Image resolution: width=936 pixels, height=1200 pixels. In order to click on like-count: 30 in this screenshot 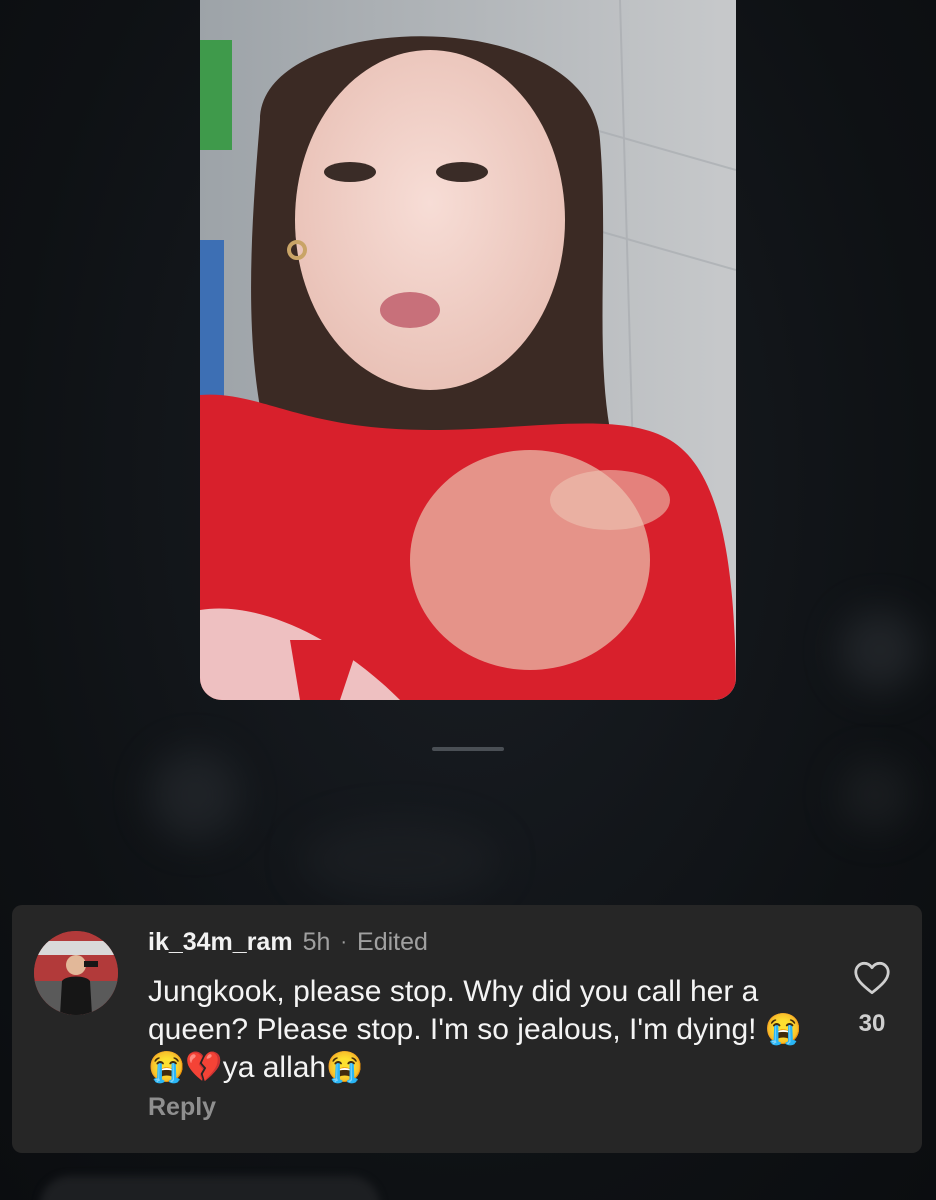, I will do `click(872, 1023)`.